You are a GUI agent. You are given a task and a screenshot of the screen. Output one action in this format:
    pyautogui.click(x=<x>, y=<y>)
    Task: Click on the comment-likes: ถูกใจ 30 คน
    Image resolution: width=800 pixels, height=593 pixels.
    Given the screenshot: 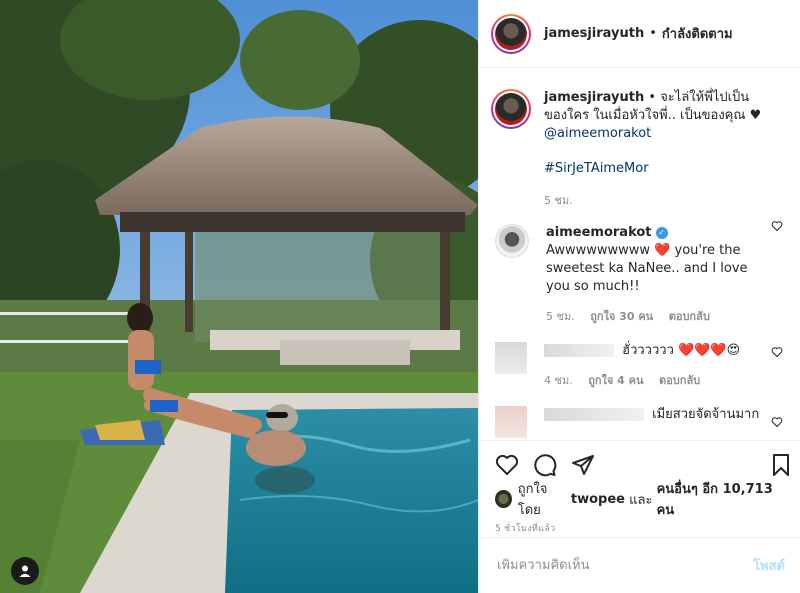 What is the action you would take?
    pyautogui.click(x=621, y=316)
    